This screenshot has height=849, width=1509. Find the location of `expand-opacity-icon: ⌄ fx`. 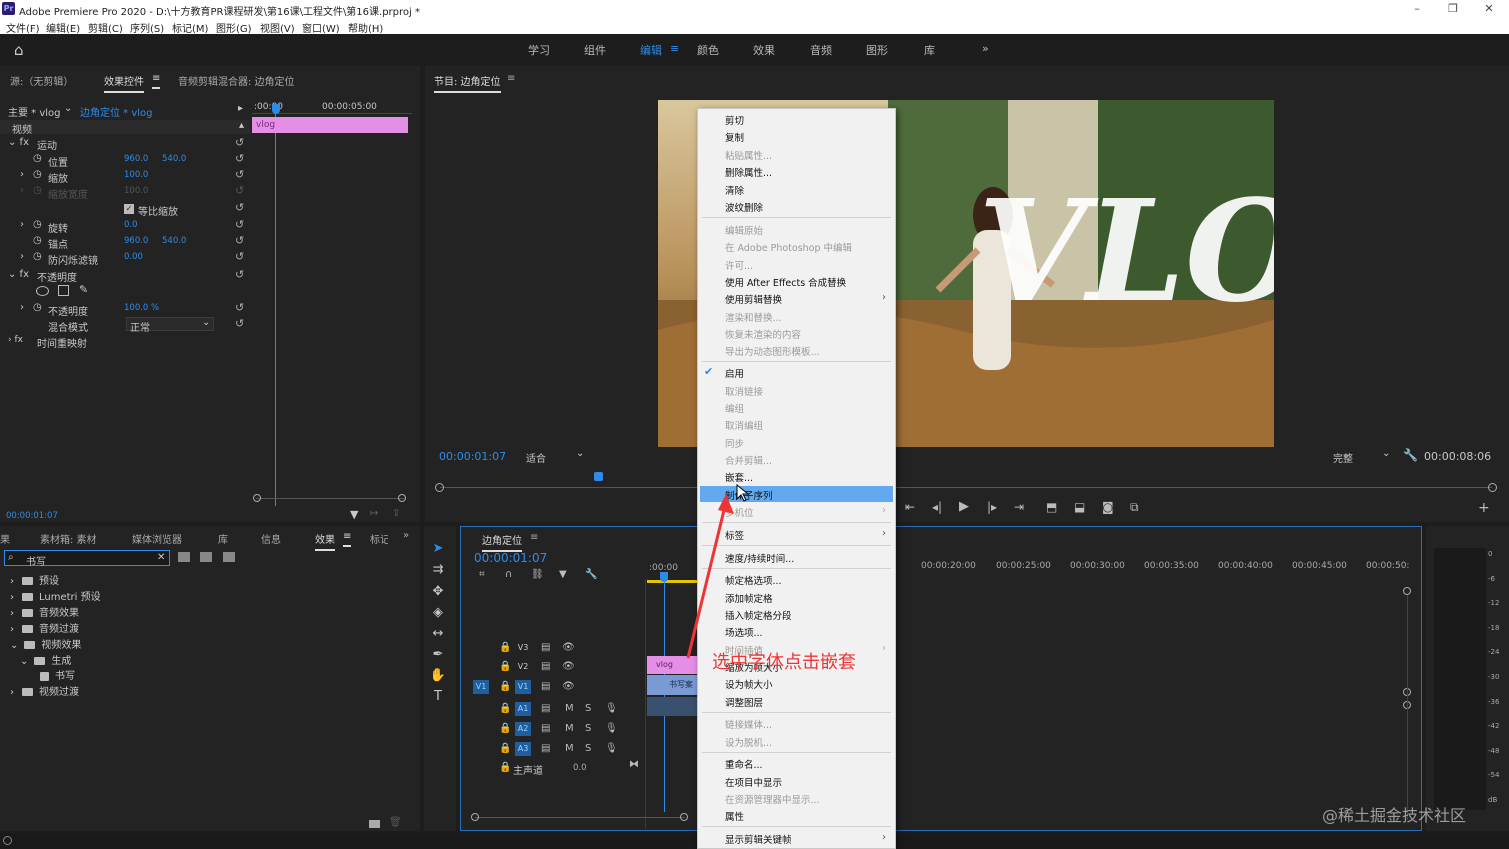

expand-opacity-icon: ⌄ fx is located at coordinates (18, 274).